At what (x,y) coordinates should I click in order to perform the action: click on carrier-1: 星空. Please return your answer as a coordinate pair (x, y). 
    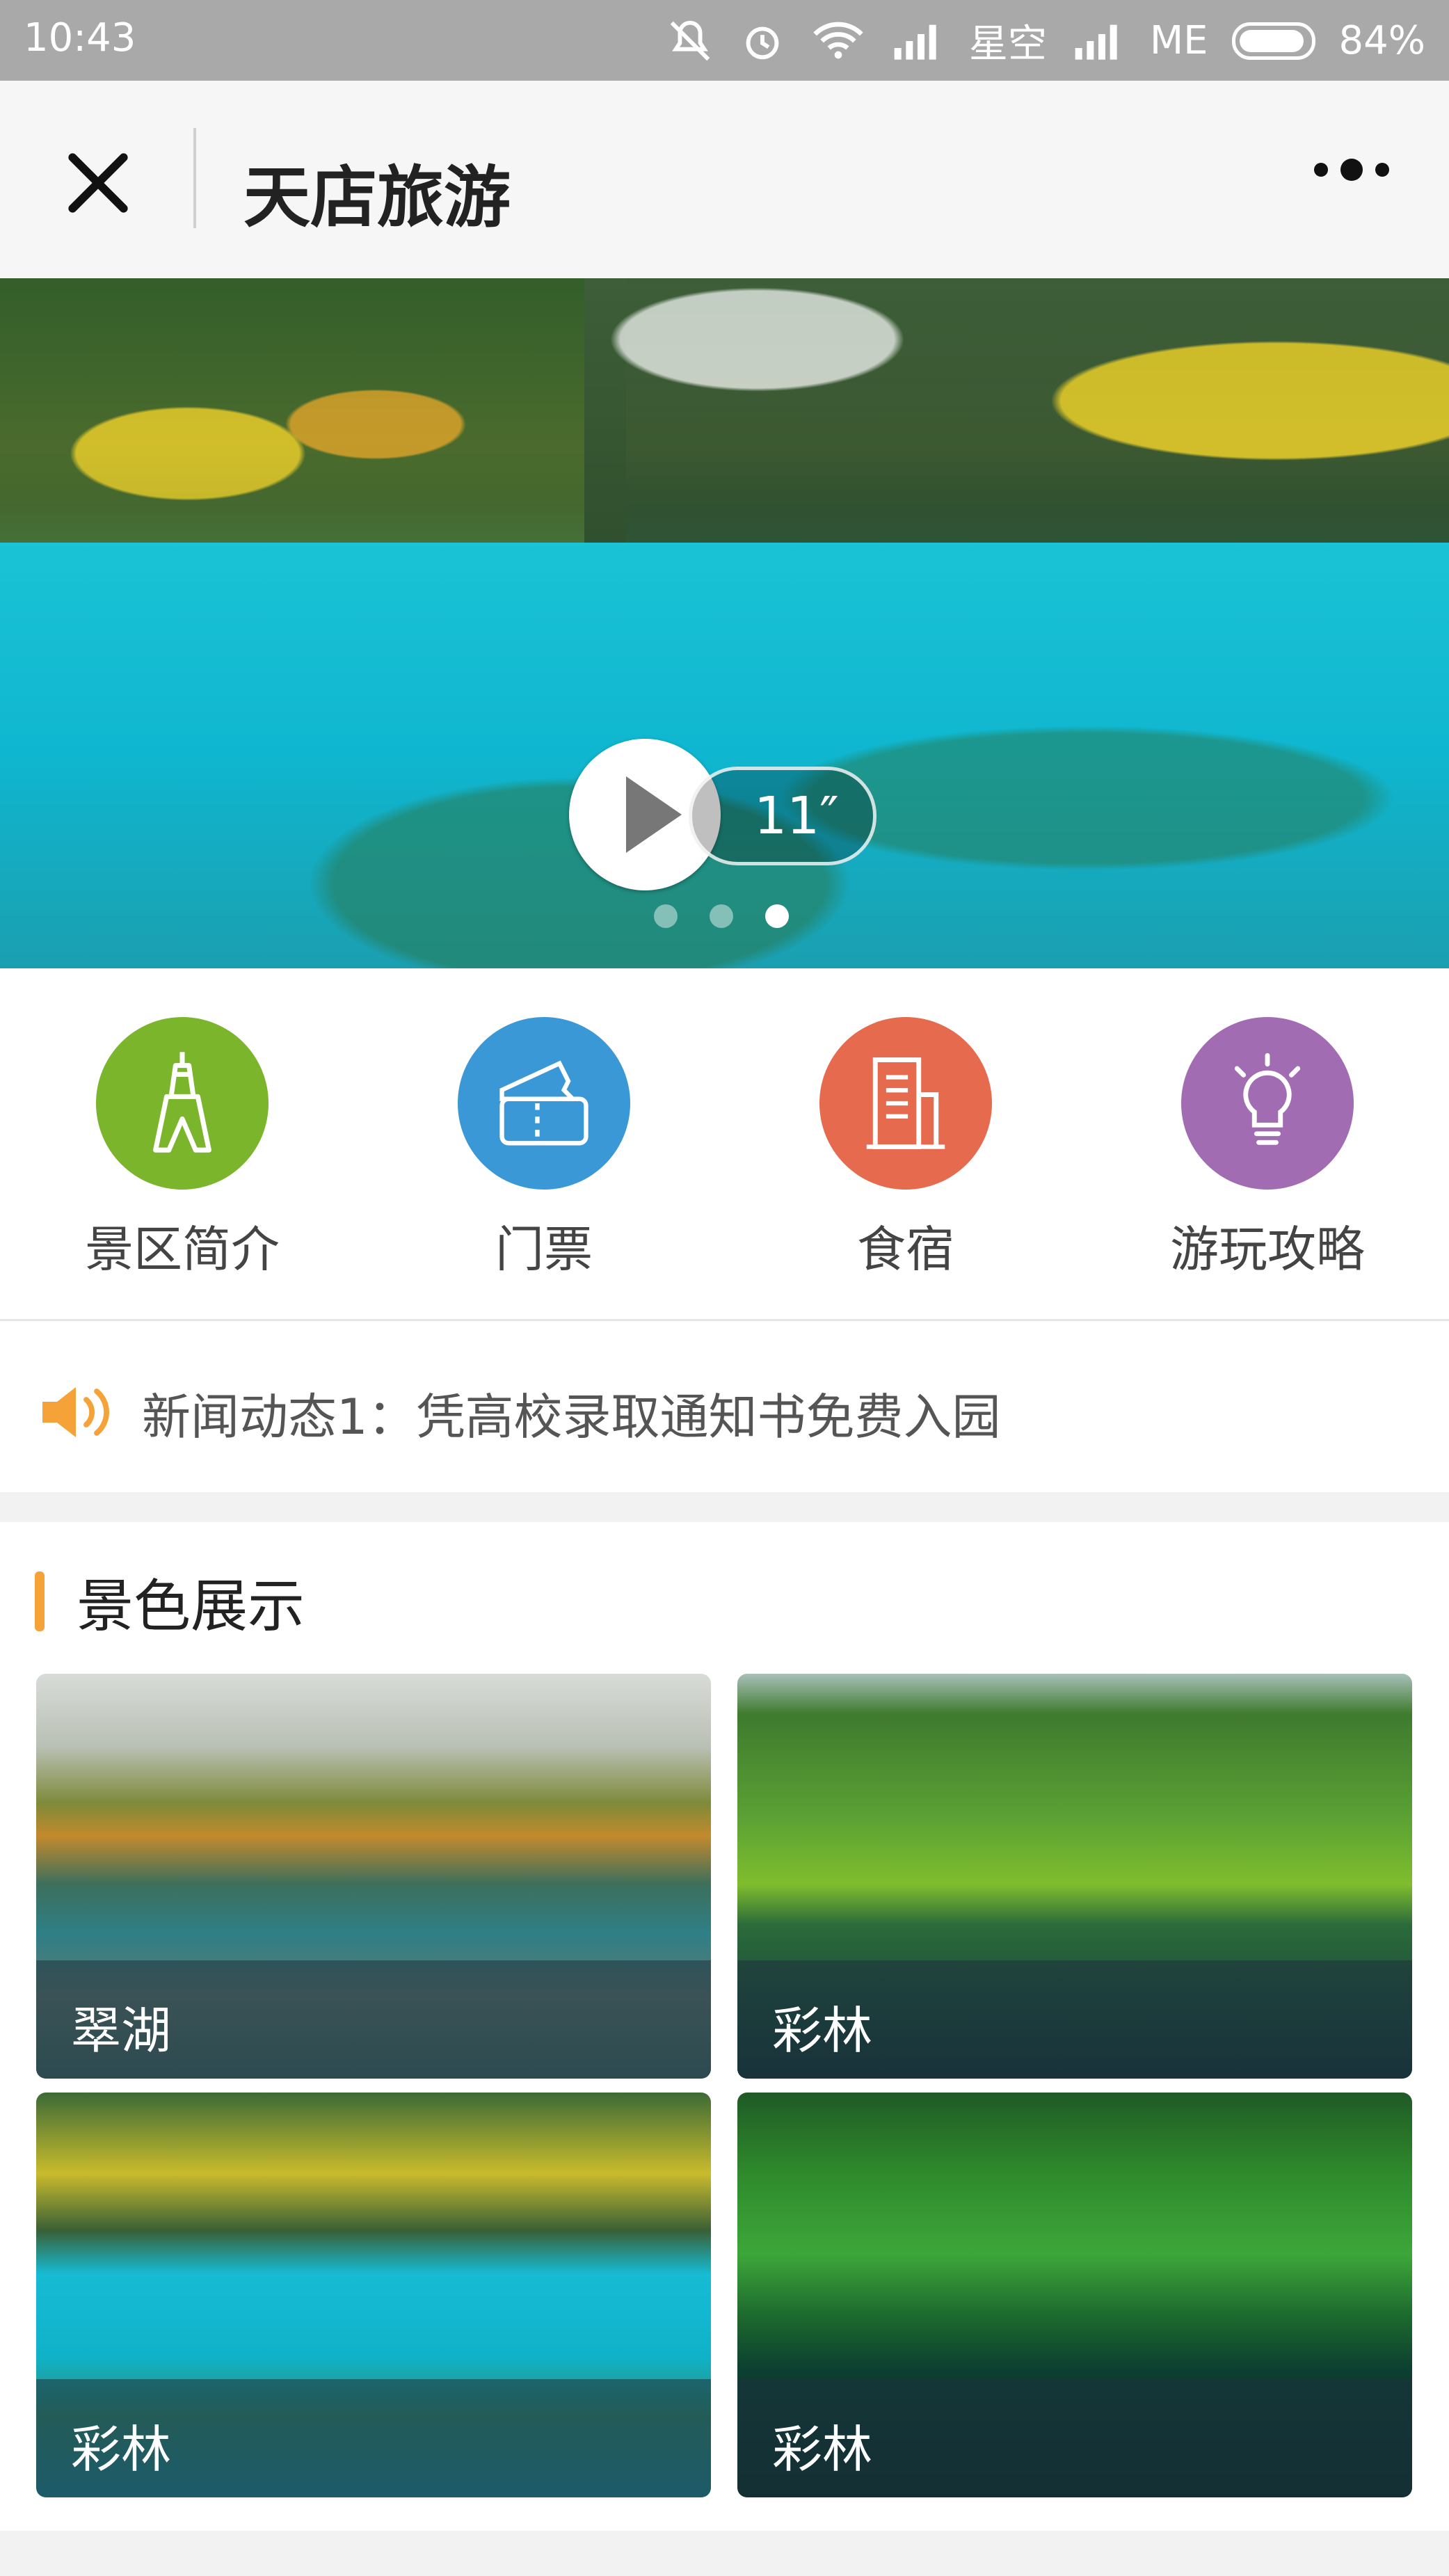
    Looking at the image, I should click on (1007, 44).